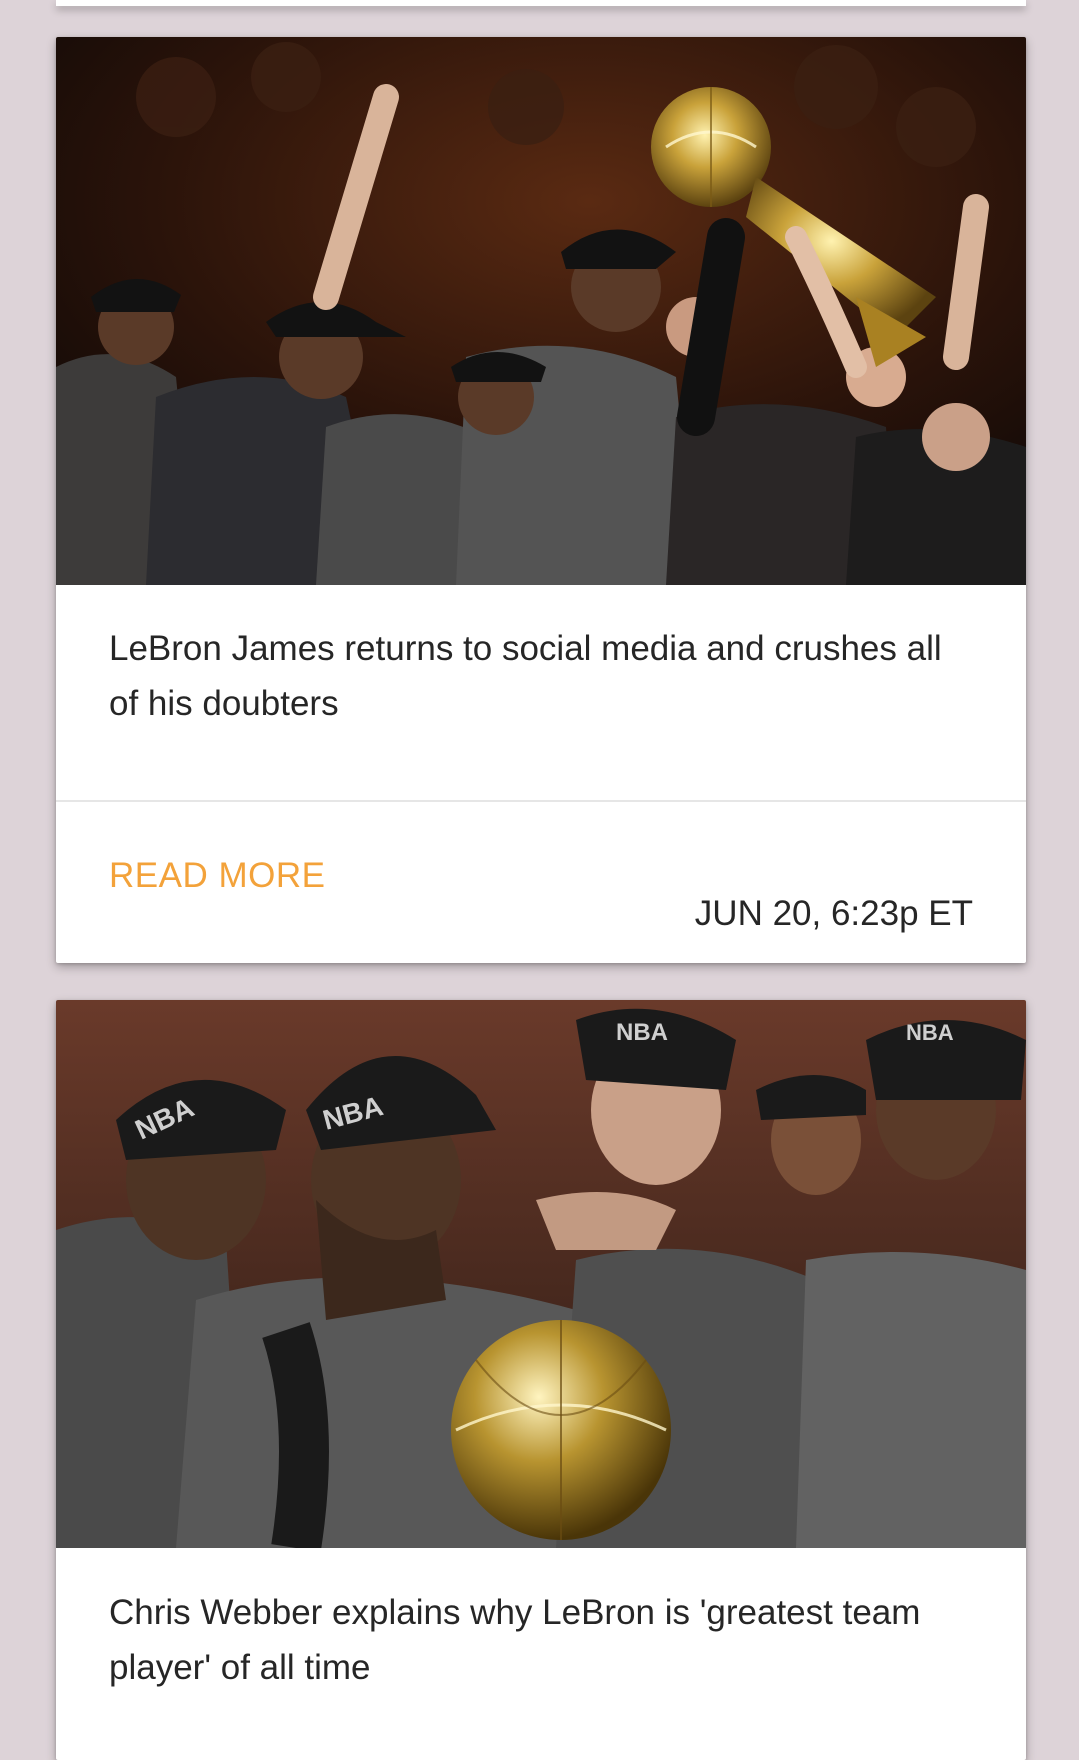 The width and height of the screenshot is (1079, 1760). I want to click on timestamp: JUN 20, 6:23p ET, so click(833, 913).